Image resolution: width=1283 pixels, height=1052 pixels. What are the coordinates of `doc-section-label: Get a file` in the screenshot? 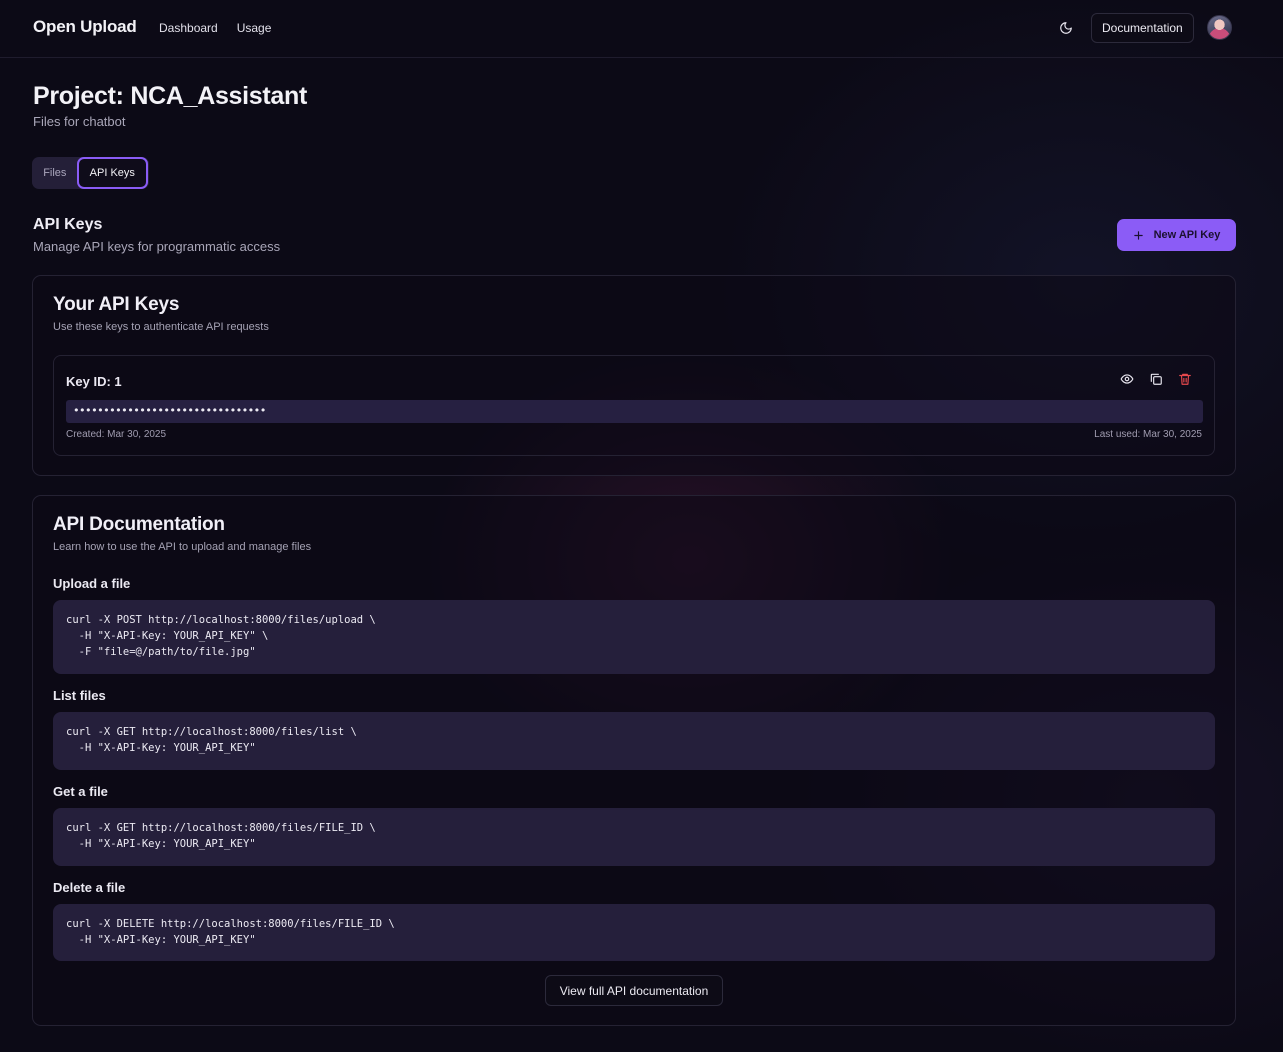 It's located at (80, 791).